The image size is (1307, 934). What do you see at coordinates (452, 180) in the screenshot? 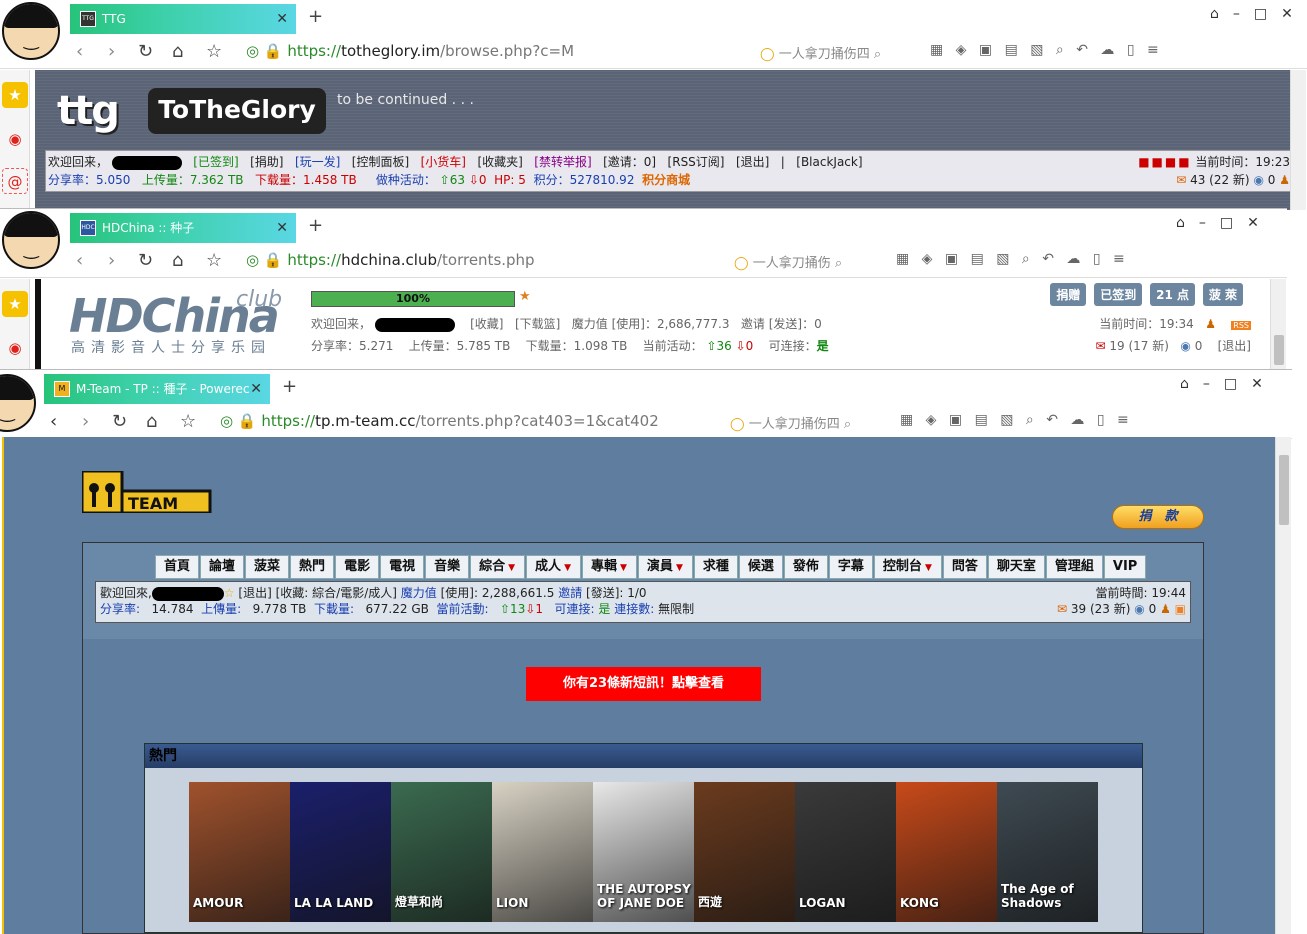
I see `seeding-count: ⇧63` at bounding box center [452, 180].